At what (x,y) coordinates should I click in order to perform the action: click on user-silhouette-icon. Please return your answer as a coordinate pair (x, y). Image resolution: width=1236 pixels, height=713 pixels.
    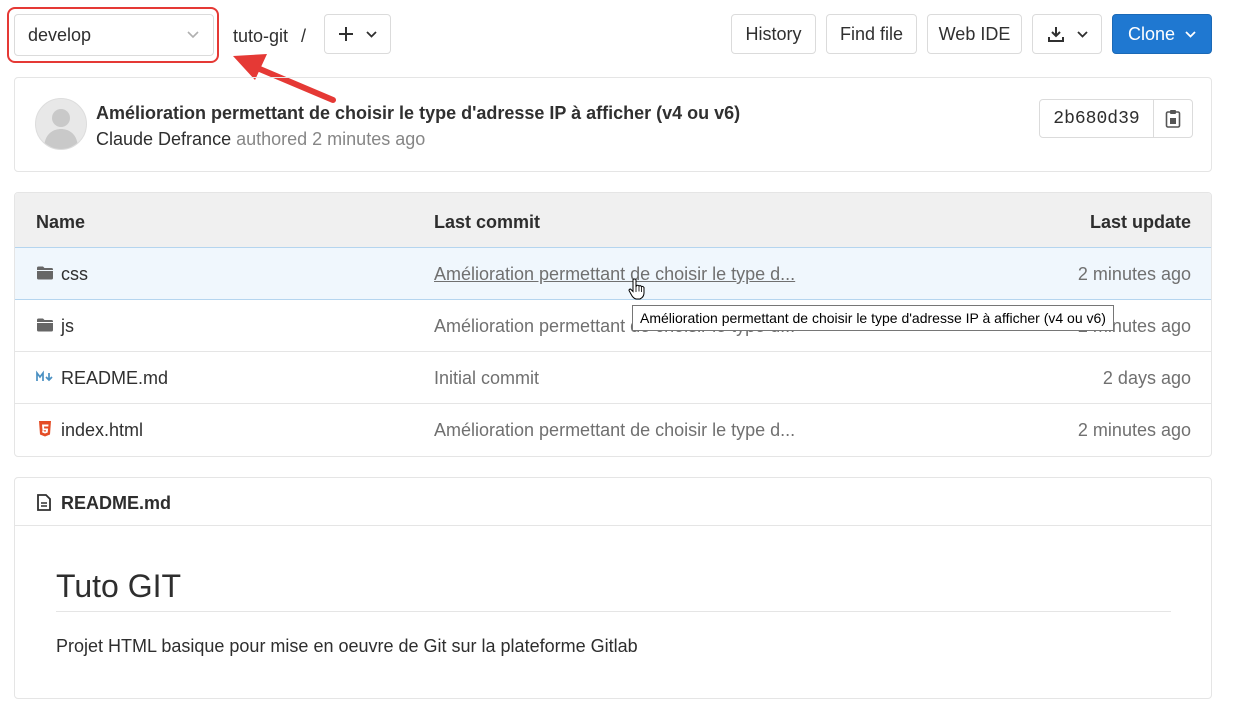
    Looking at the image, I should click on (61, 129).